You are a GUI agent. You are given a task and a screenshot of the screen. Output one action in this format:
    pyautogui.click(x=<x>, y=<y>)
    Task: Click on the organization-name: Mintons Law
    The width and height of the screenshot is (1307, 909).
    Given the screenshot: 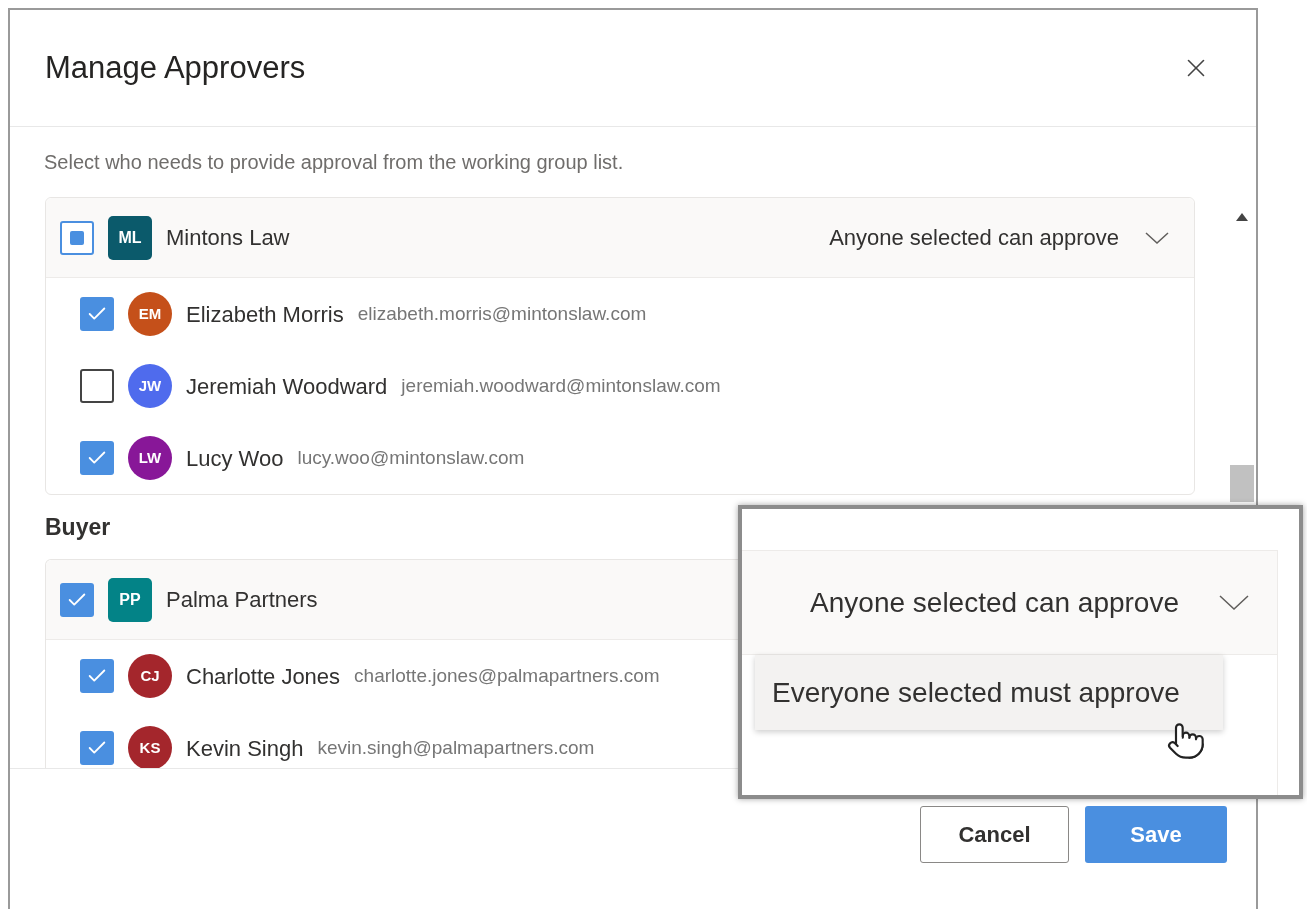 What is the action you would take?
    pyautogui.click(x=228, y=238)
    